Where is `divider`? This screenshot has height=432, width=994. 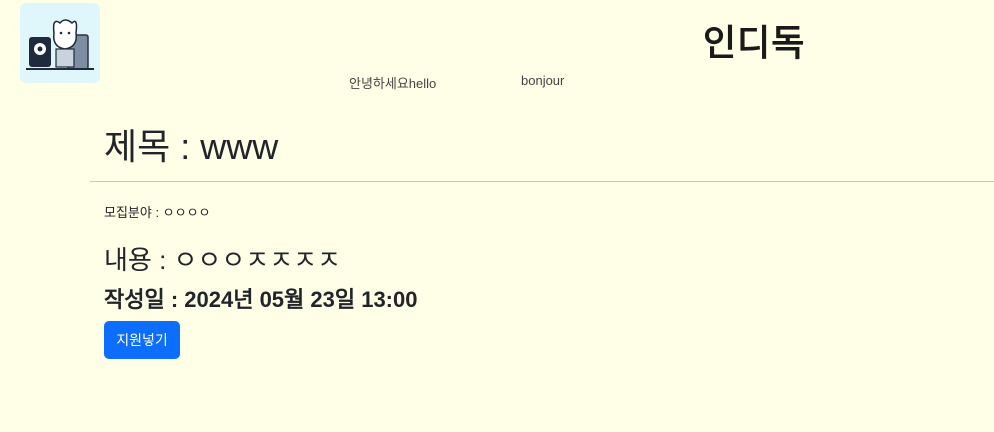 divider is located at coordinates (542, 181).